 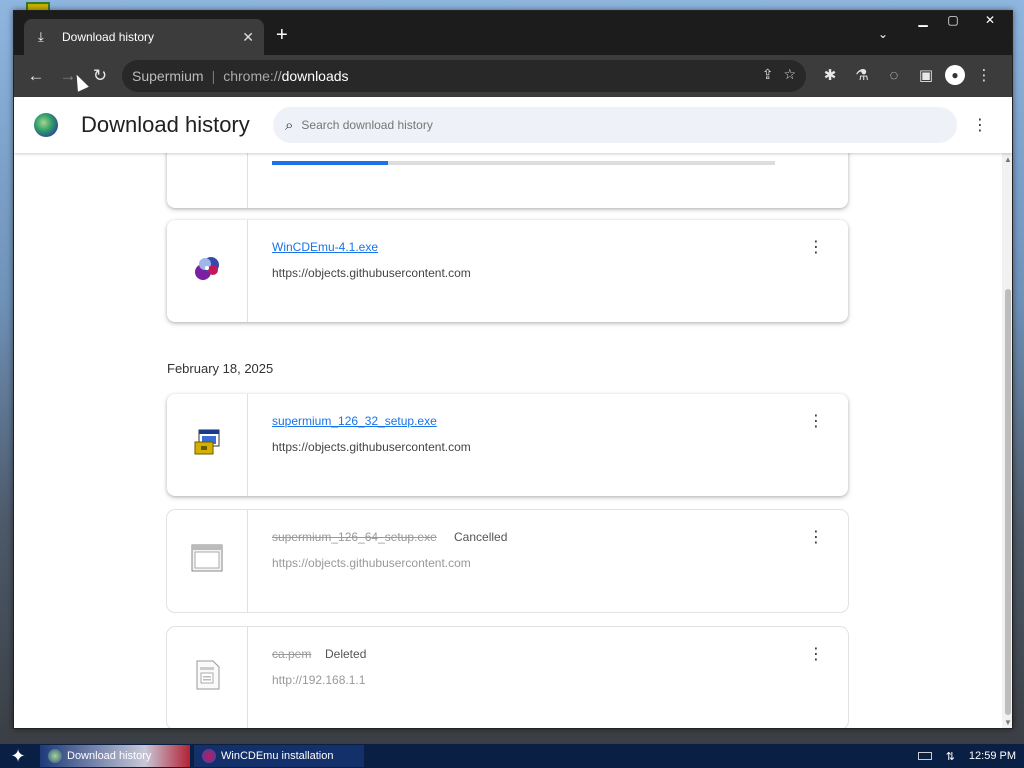 What do you see at coordinates (165, 124) in the screenshot?
I see `page-title: Download history` at bounding box center [165, 124].